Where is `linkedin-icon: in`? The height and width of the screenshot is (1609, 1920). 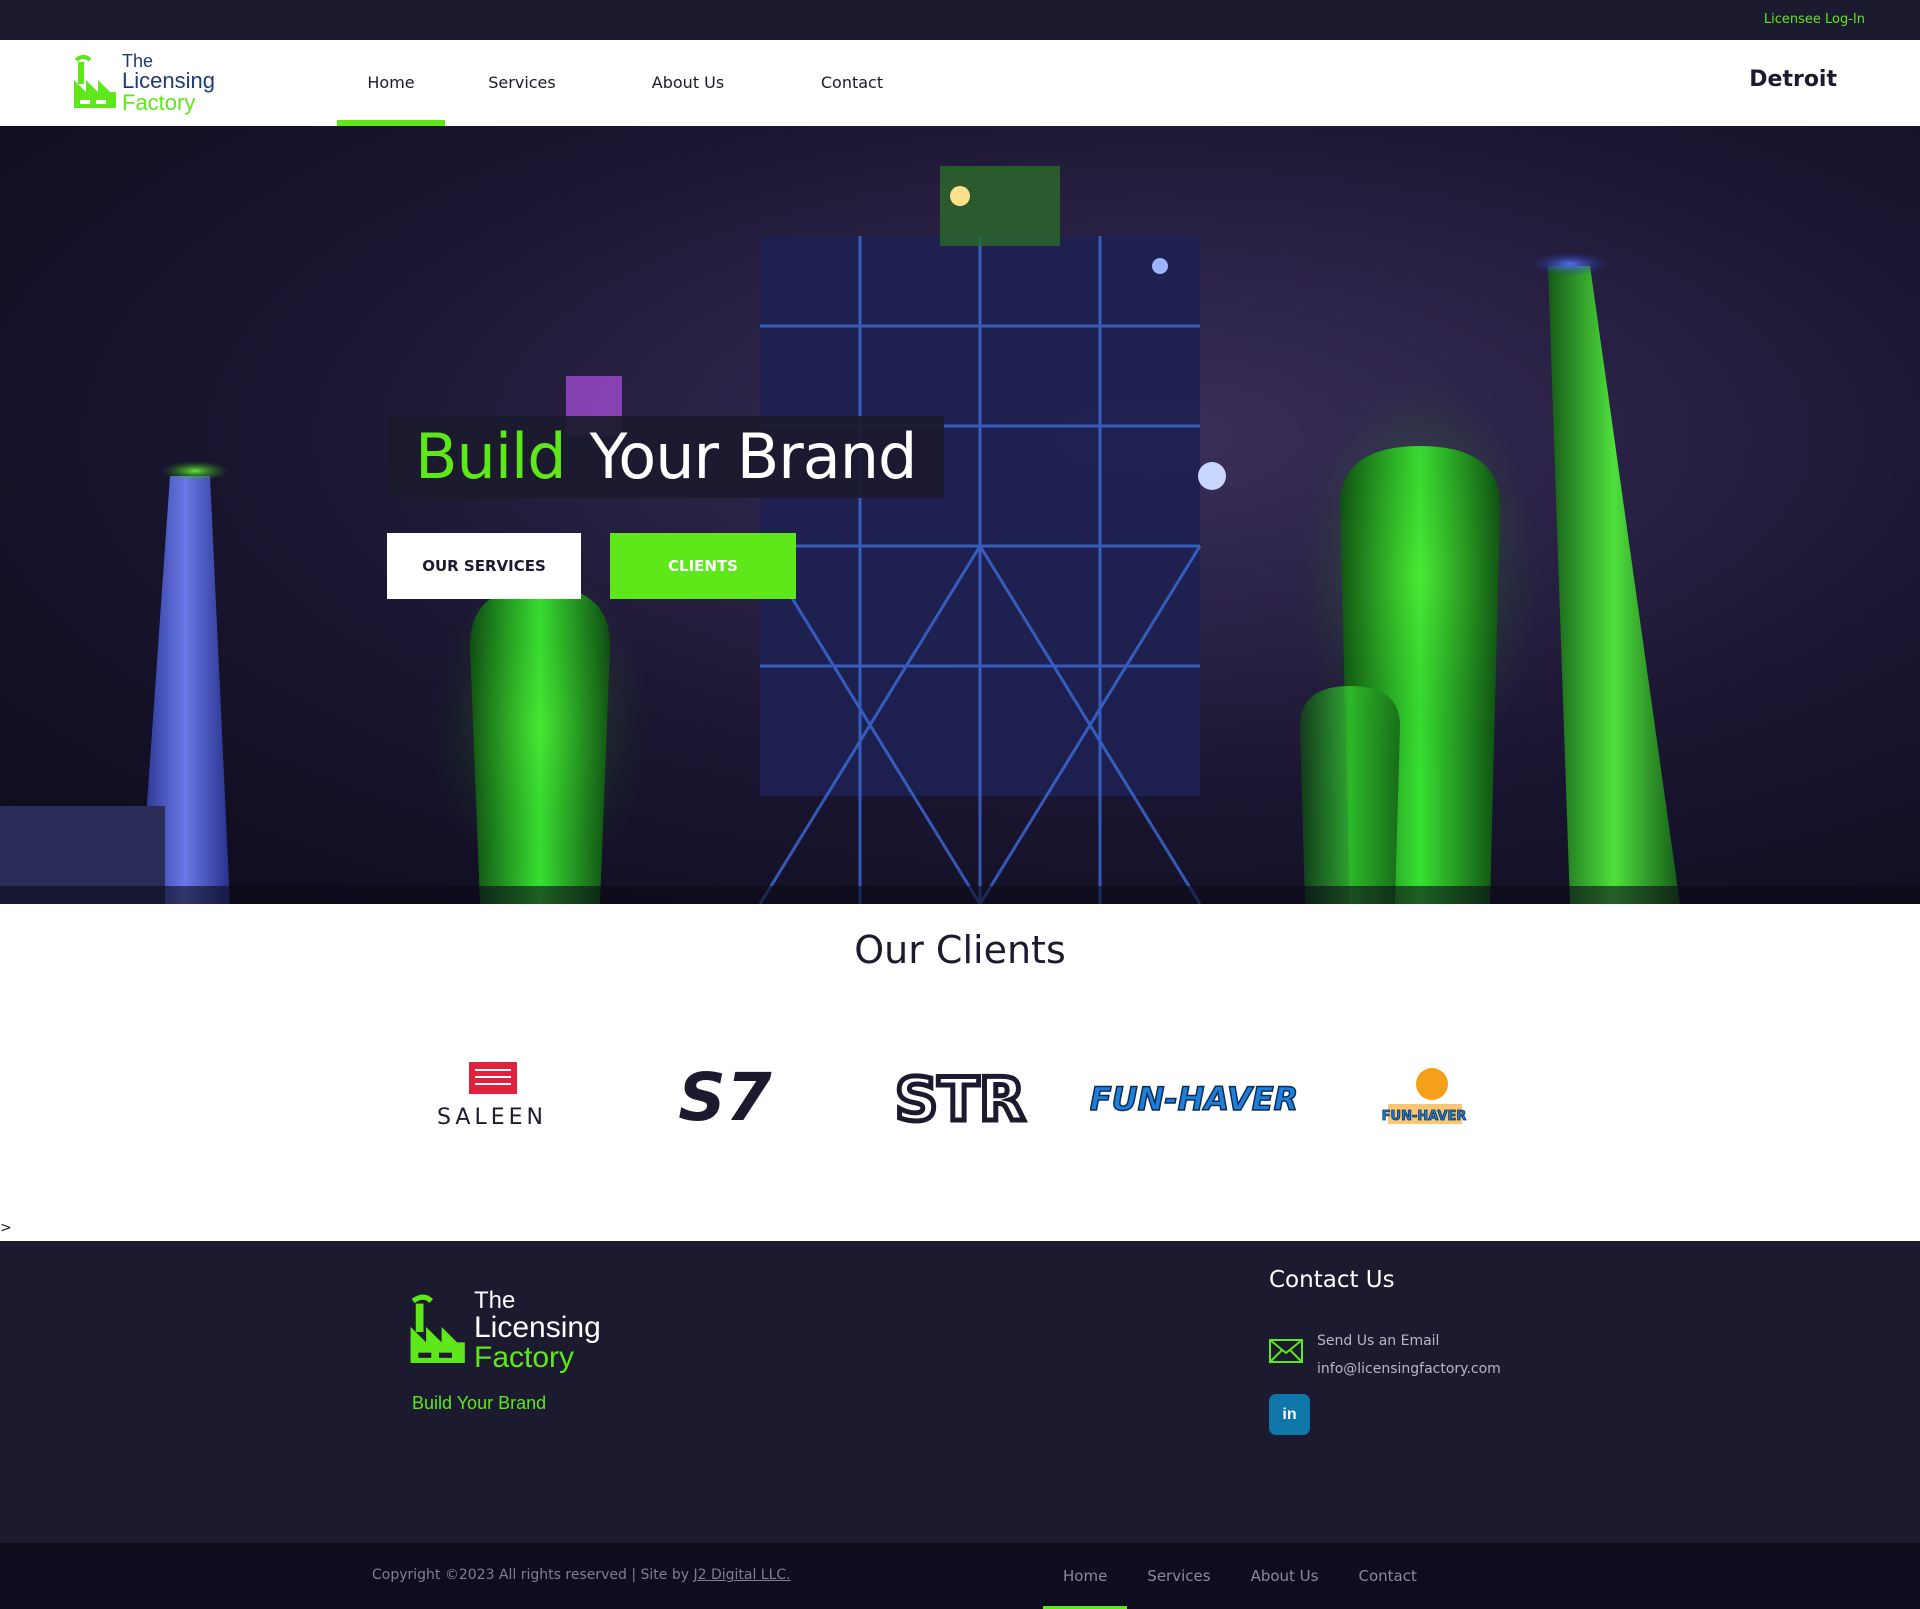 linkedin-icon: in is located at coordinates (1289, 1414).